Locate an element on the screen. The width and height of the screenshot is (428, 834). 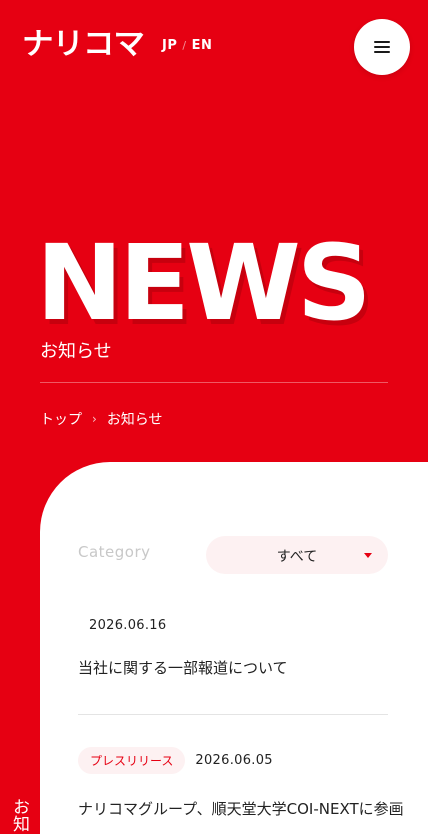
category-select-value: すべて is located at coordinates (297, 557).